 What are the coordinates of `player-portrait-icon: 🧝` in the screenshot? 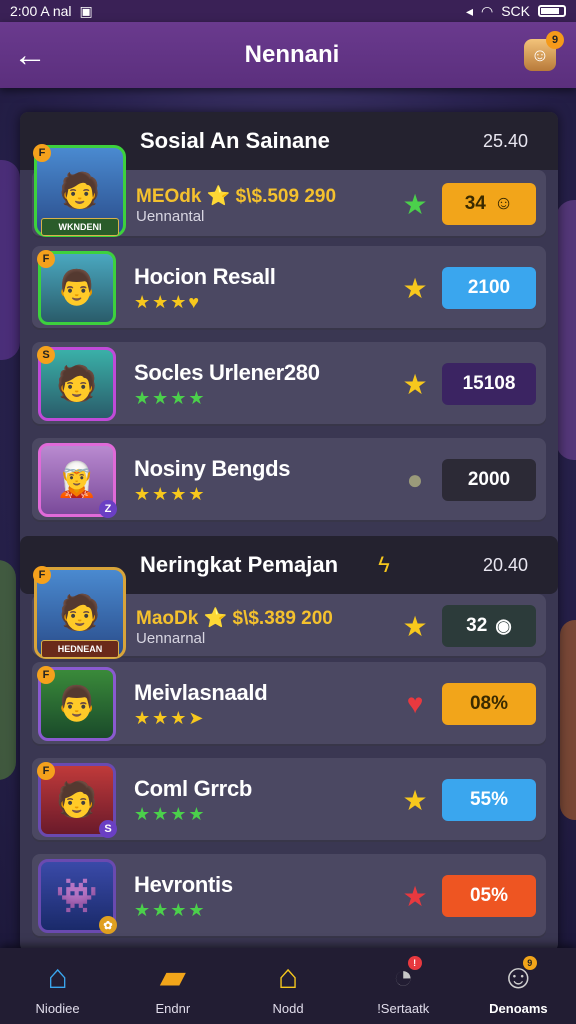 It's located at (77, 480).